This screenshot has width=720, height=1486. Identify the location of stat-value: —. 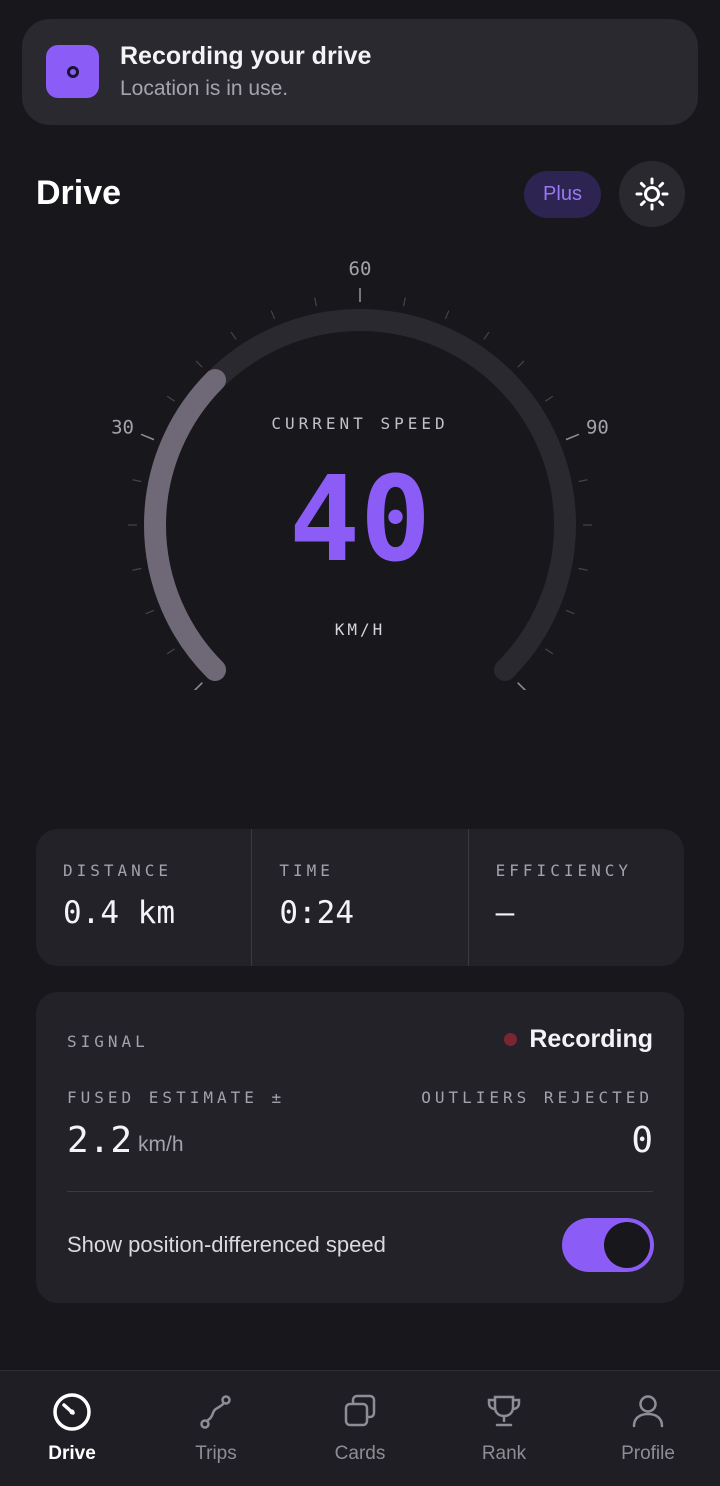
(505, 913).